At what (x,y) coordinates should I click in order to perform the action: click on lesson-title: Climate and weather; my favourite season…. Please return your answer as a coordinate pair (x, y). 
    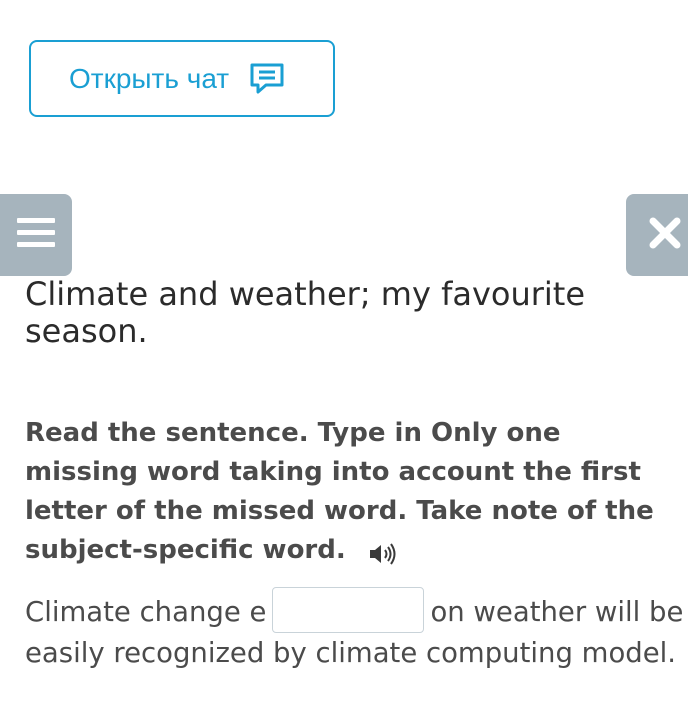
    Looking at the image, I should click on (305, 312).